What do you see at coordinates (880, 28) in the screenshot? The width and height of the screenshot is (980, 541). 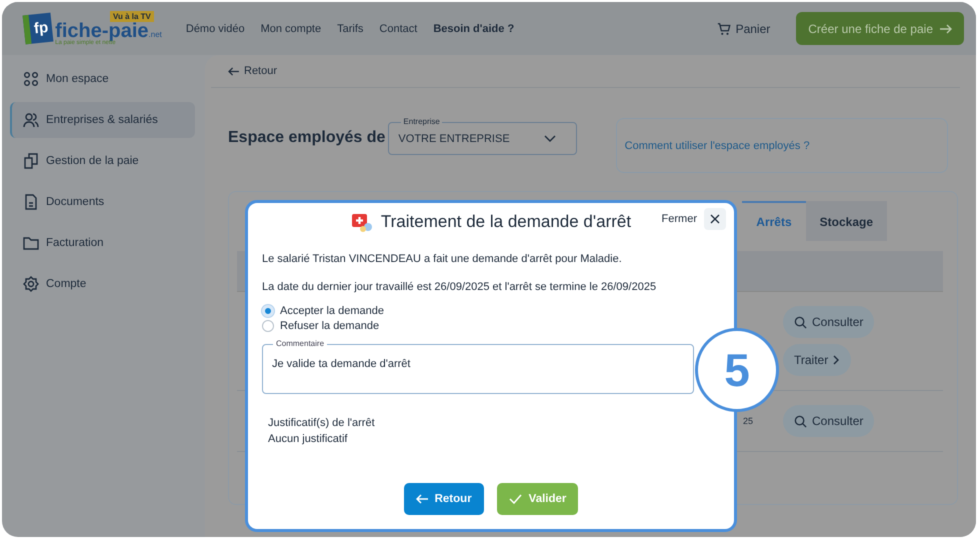 I see `create-payslip-button: Créer une fiche de paie` at bounding box center [880, 28].